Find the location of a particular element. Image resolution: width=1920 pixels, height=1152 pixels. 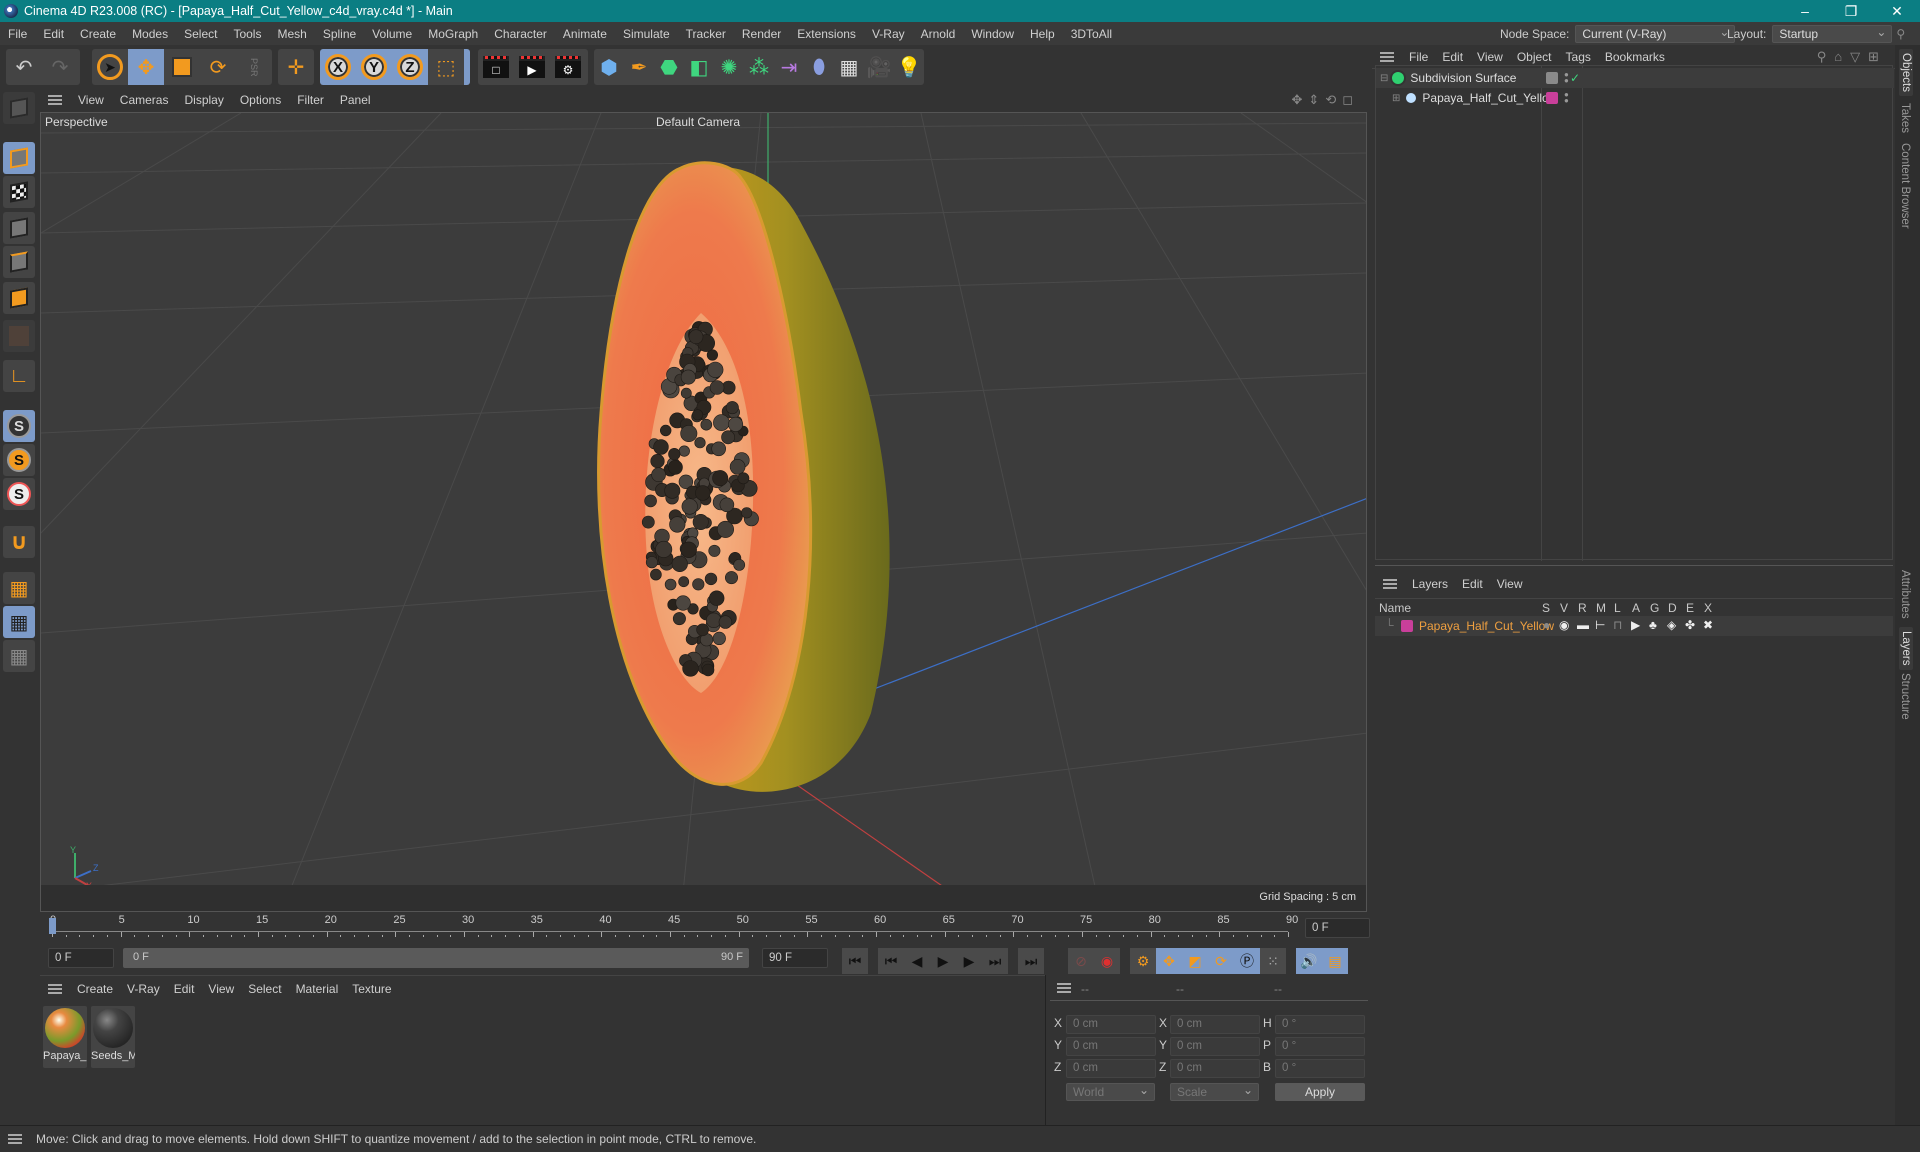

previous-key-button: ⏮ is located at coordinates (891, 961).